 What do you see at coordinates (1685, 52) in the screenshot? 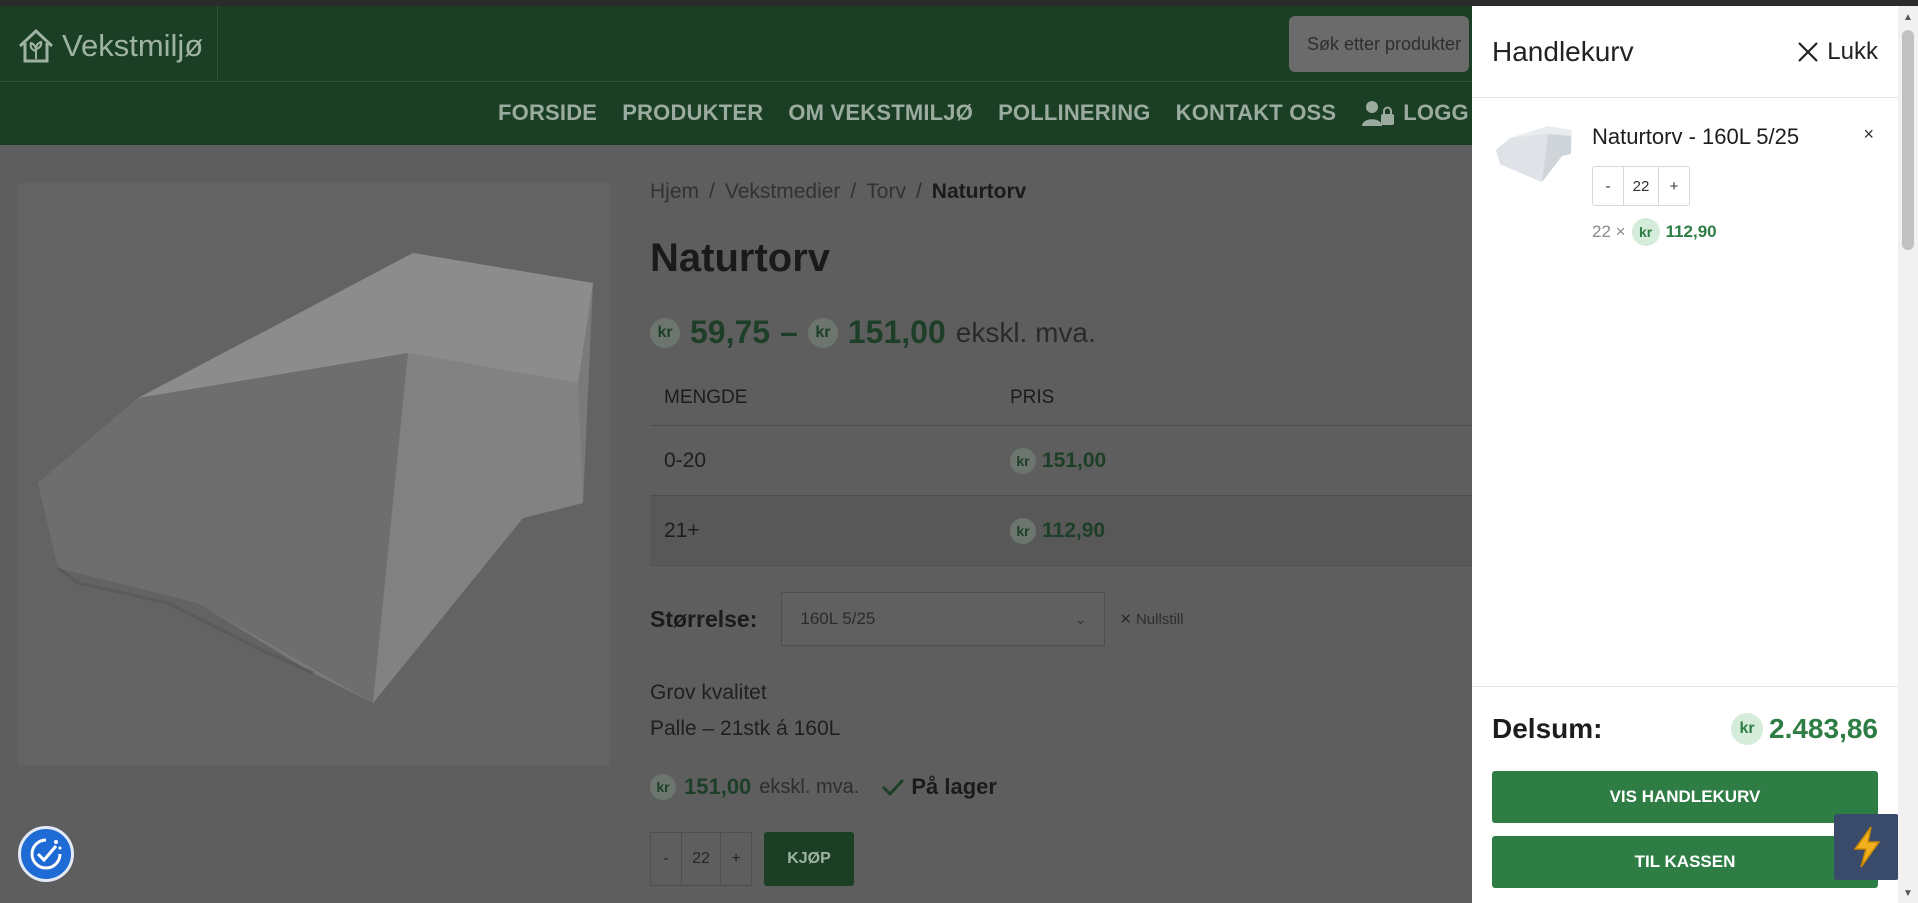
I see `cart-header: Handlekurv Lukk` at bounding box center [1685, 52].